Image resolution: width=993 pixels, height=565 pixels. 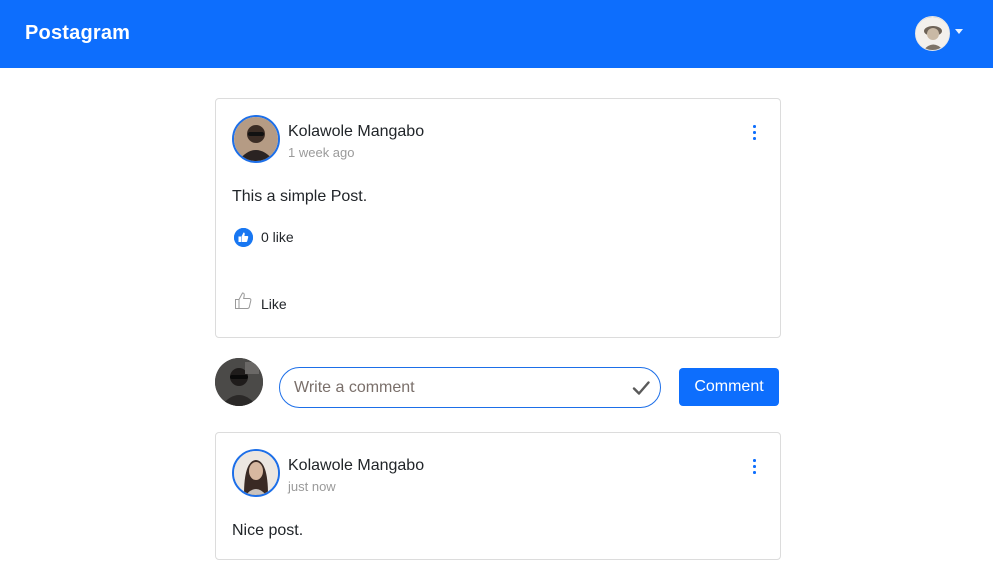 I want to click on comment-submit-button: Comment, so click(x=729, y=387).